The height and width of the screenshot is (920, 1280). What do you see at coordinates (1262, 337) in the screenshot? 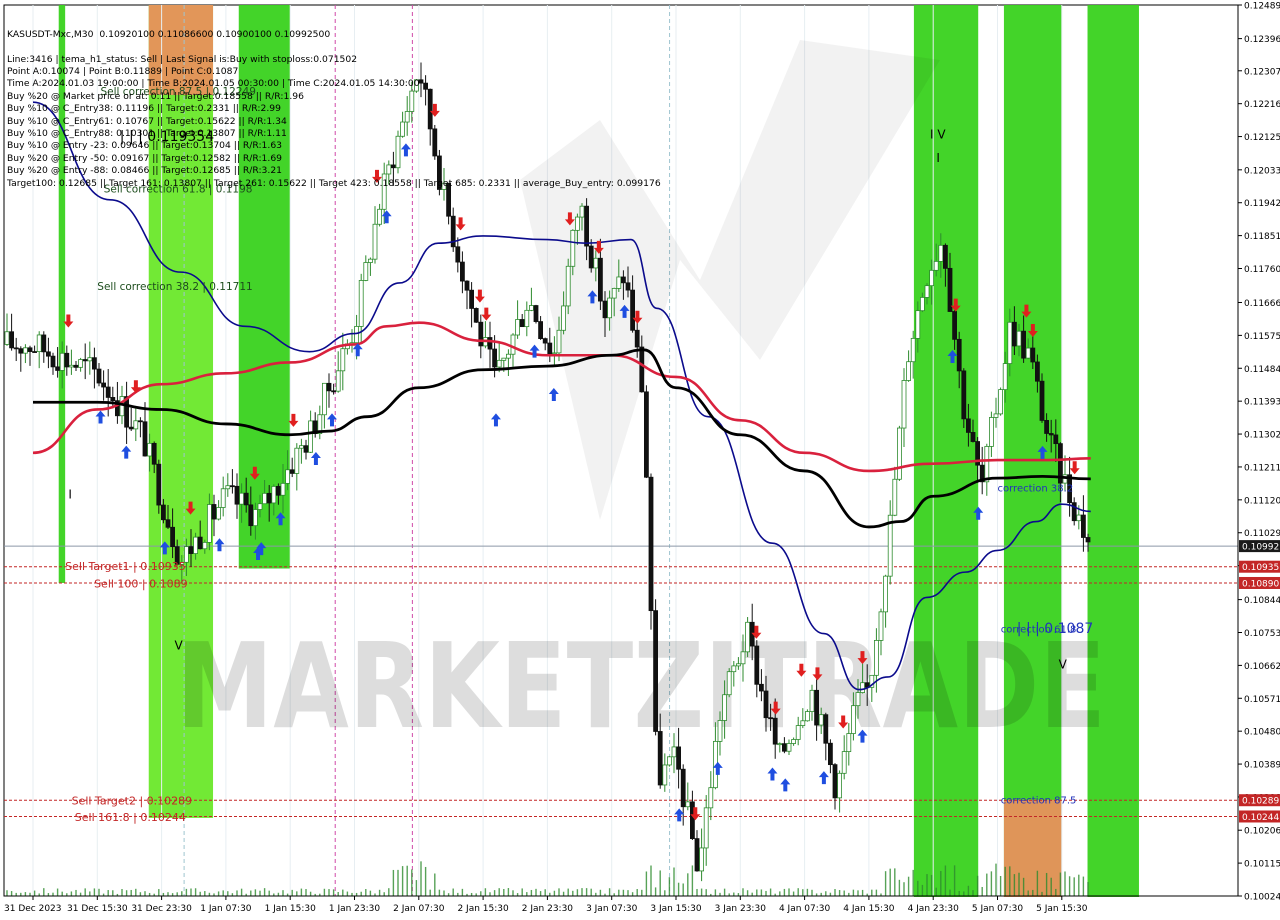
I see `y-tick-label: 0.11575` at bounding box center [1262, 337].